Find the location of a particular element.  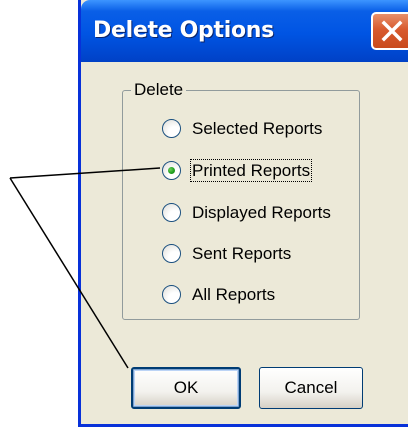

radio-label: Sent Reports is located at coordinates (242, 253).